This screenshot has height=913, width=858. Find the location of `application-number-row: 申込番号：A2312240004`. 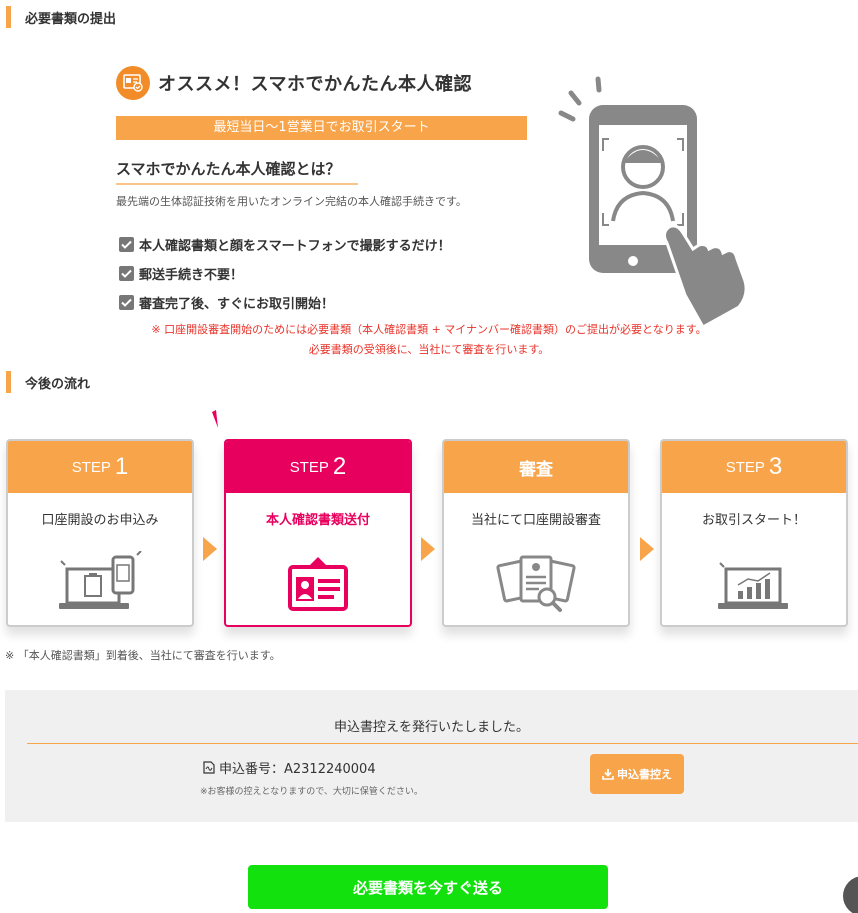

application-number-row: 申込番号：A2312240004 is located at coordinates (289, 767).